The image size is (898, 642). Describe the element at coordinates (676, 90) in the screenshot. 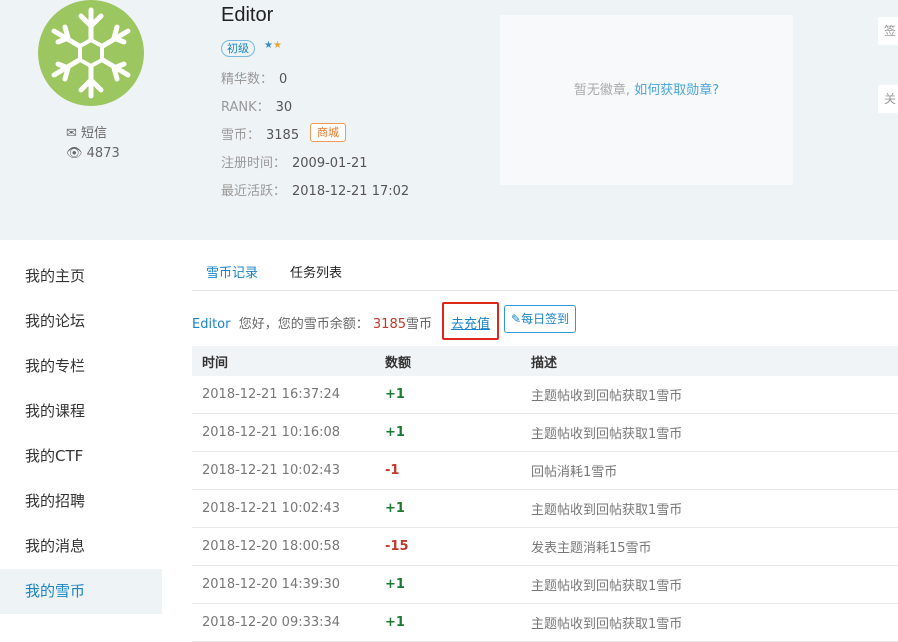

I see `badge-howto-link: 如何获取勋章?` at that location.